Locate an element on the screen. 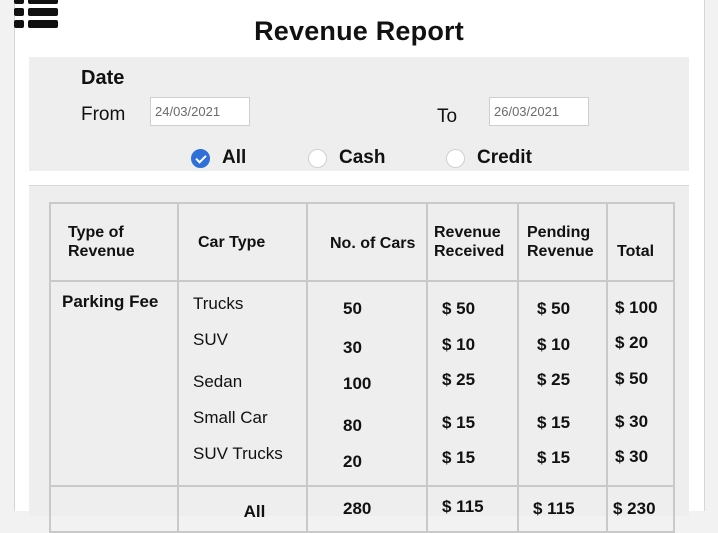 The image size is (718, 533). received-value: $ 50 is located at coordinates (459, 308).